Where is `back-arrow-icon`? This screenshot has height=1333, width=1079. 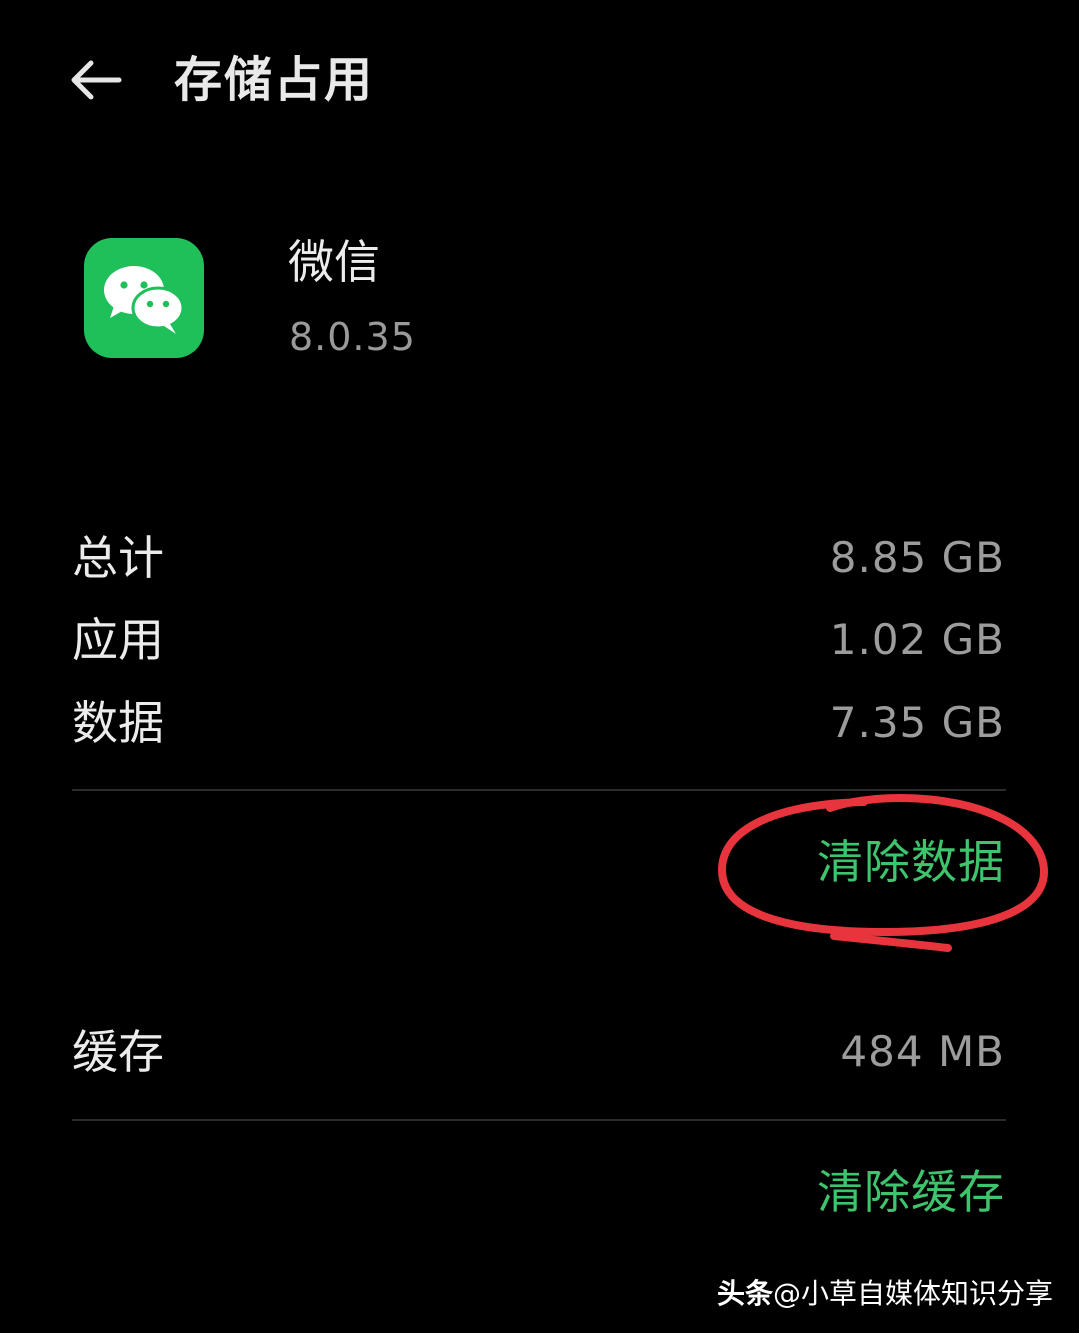
back-arrow-icon is located at coordinates (96, 80).